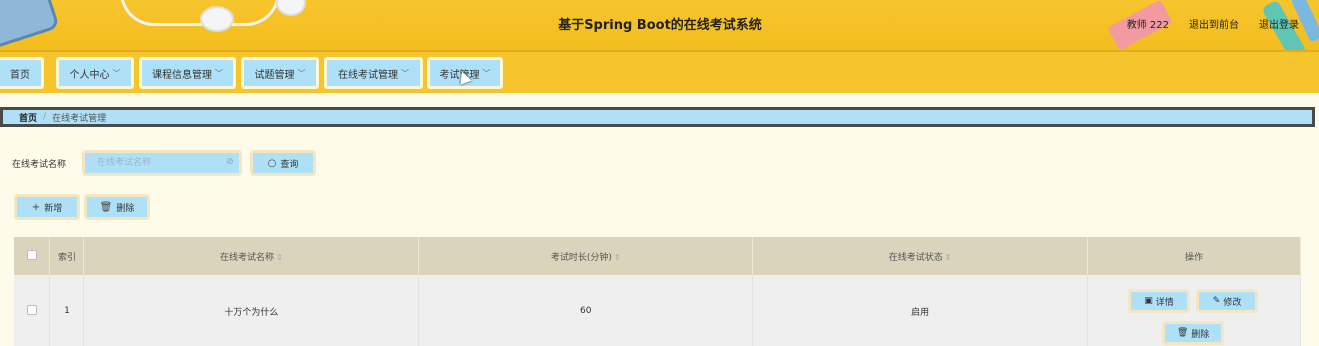 This screenshot has height=346, width=1319. What do you see at coordinates (36, 207) in the screenshot?
I see `plus-icon: +` at bounding box center [36, 207].